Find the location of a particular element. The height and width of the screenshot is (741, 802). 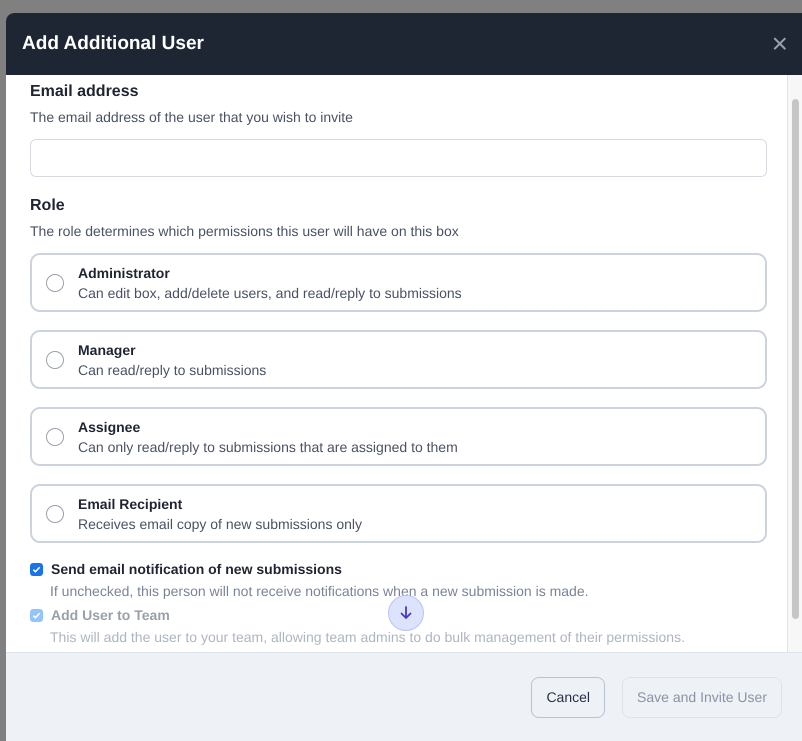

role-option: Administrator Can edit box, add/delete users, and read/reply to submissions is located at coordinates (398, 282).